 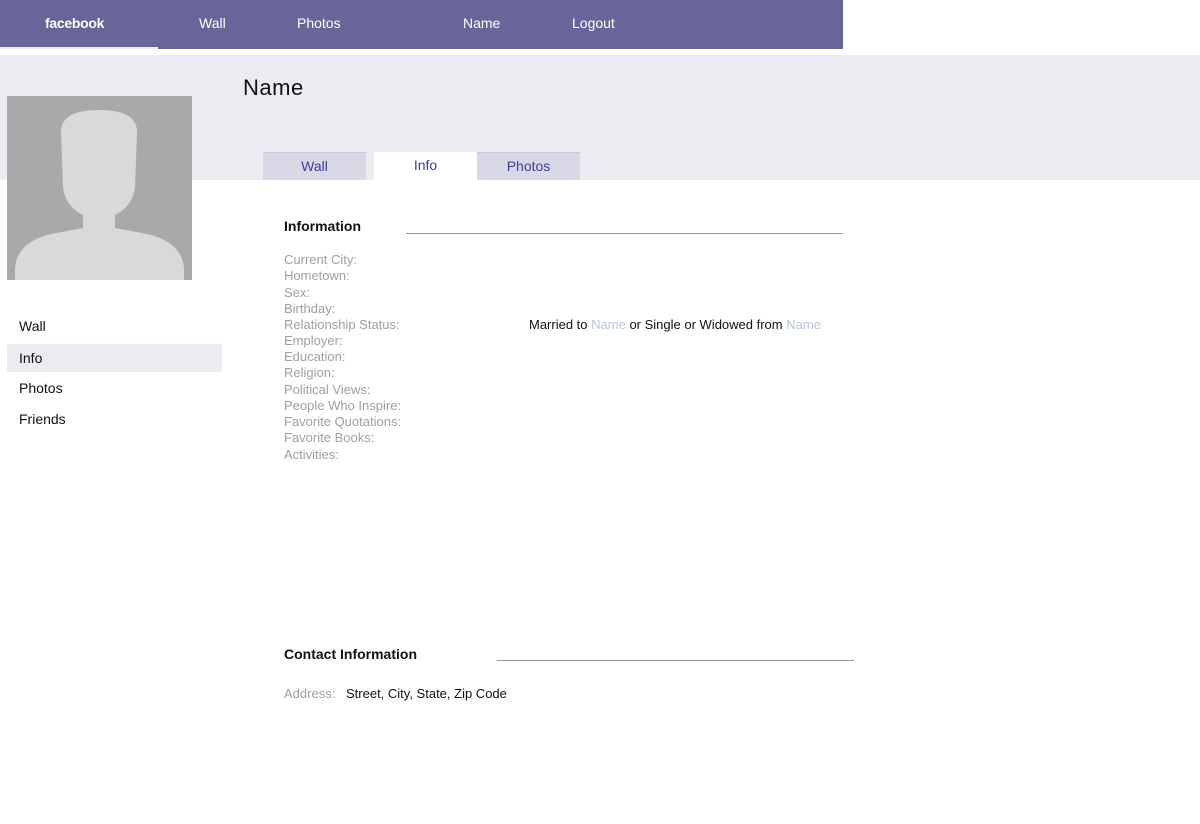 I want to click on contact-heading: Contact Information, so click(x=350, y=654).